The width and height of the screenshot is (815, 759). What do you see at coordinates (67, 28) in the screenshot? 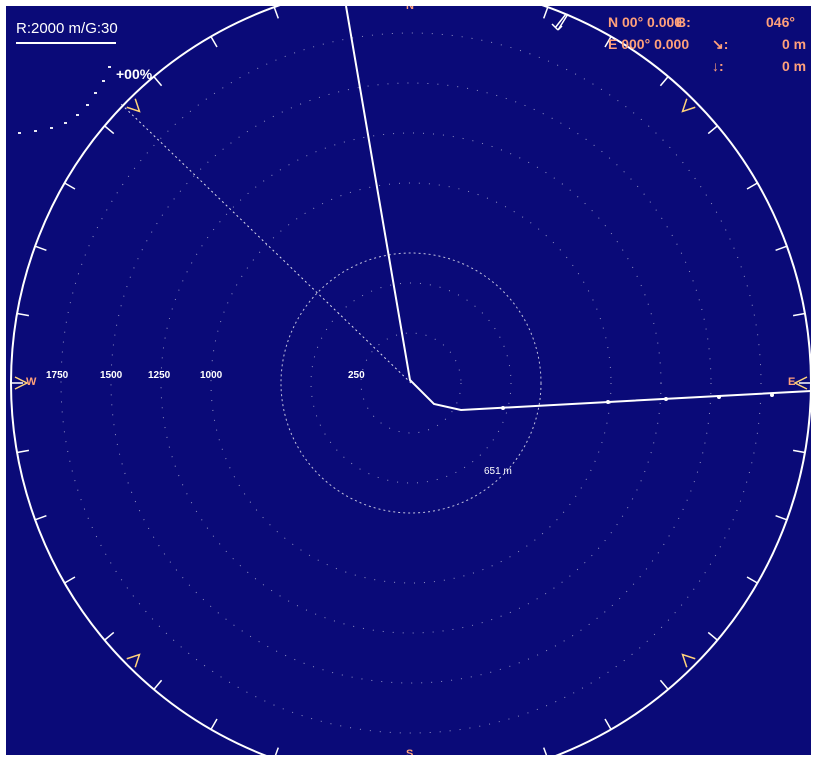
I see `range-label: R:2000 m/G:30` at bounding box center [67, 28].